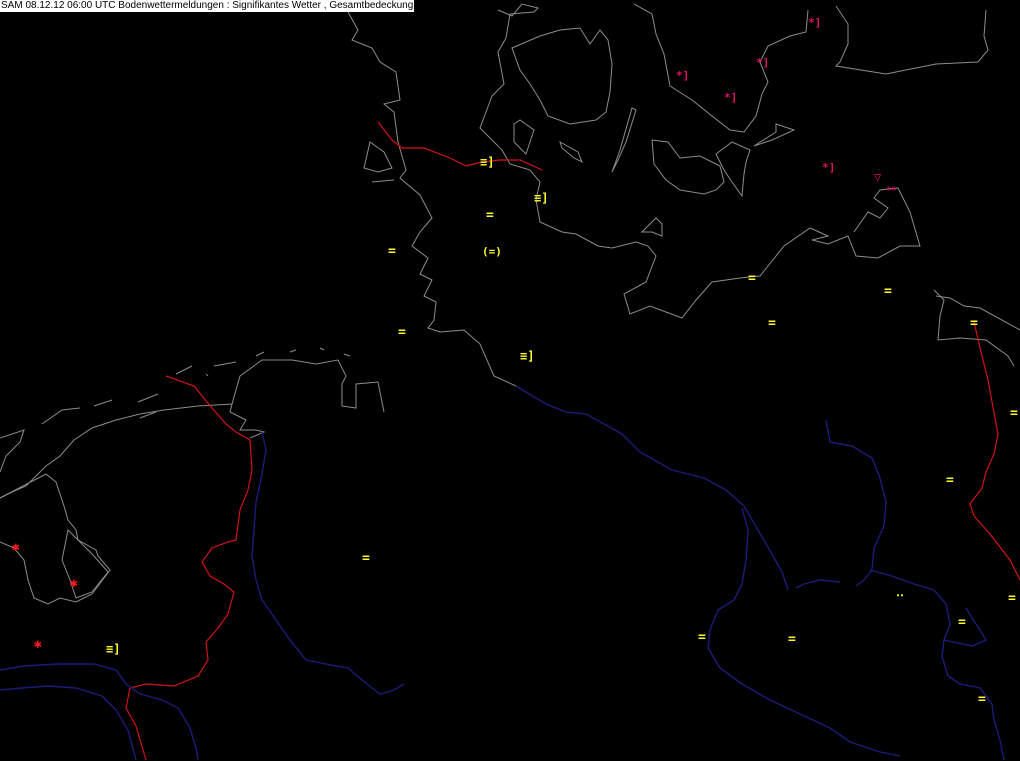  Describe the element at coordinates (55, 539) in the screenshot. I see `coastline-ireland` at that location.